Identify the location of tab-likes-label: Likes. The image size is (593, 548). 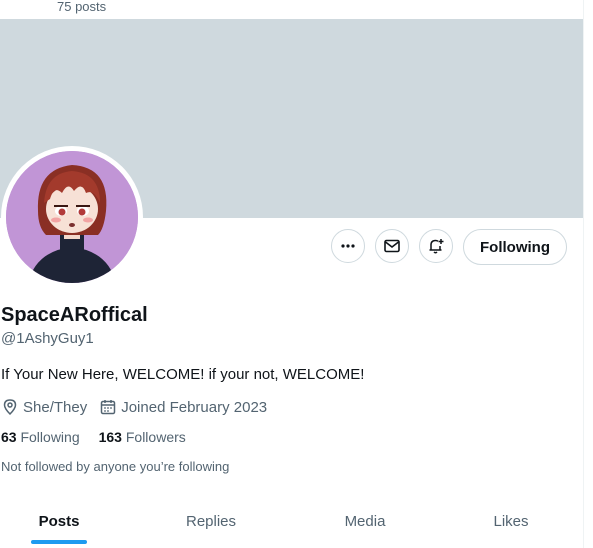
(511, 521).